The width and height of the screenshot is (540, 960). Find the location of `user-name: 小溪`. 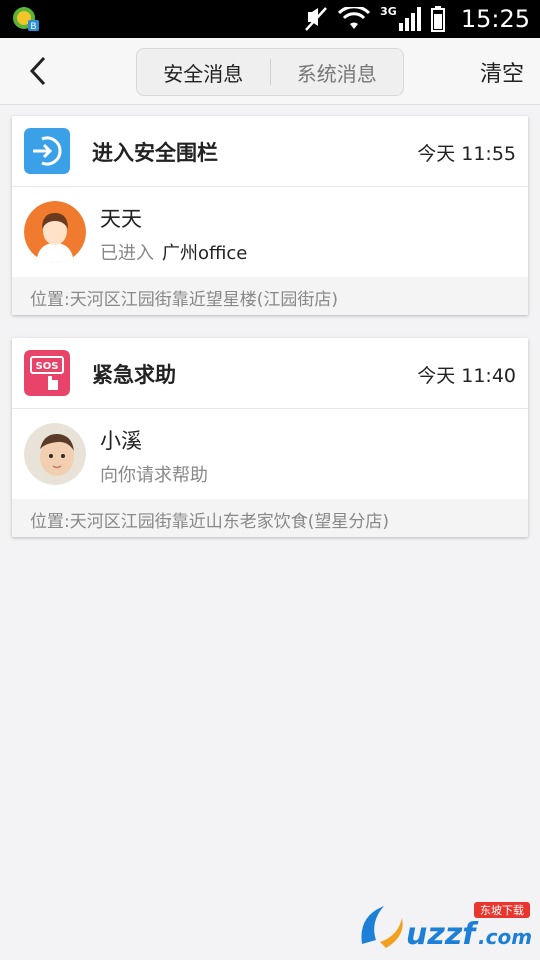

user-name: 小溪 is located at coordinates (121, 441).